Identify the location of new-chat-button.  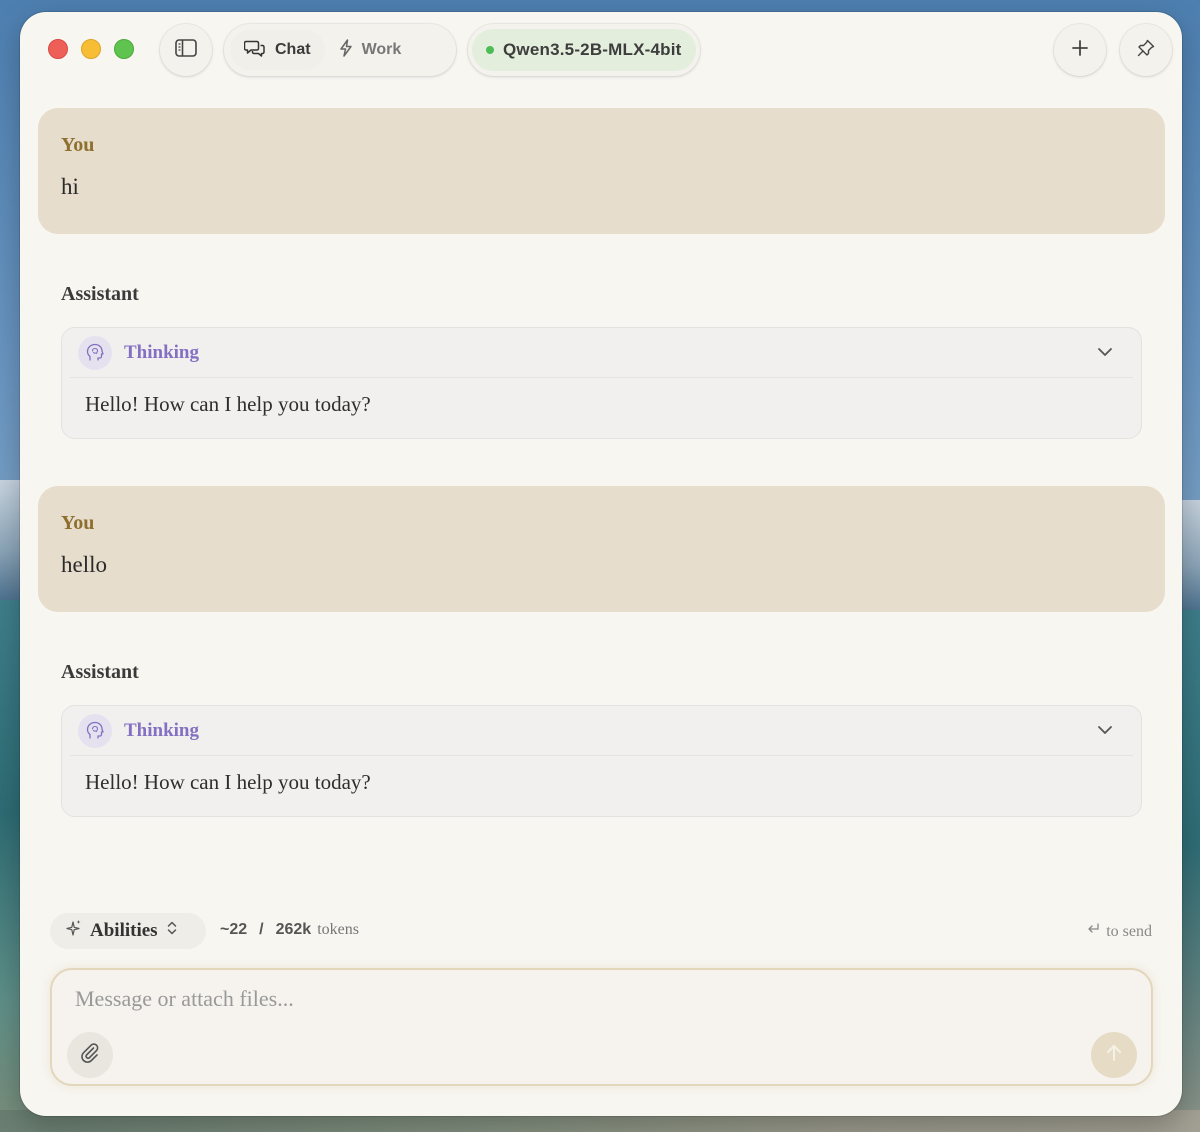
(1080, 50).